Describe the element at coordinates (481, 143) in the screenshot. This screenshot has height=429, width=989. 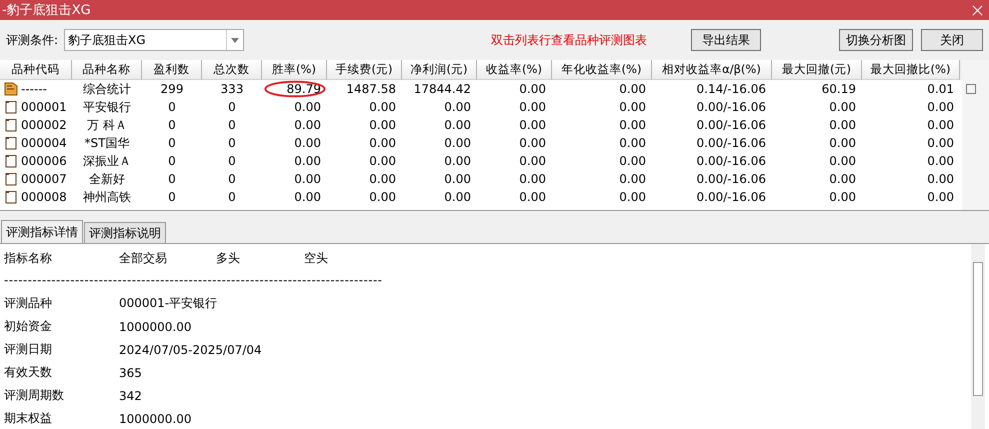
I see `table-row: 000004 *ST国华 0 0 0.00 0.00 0.00 0.00 0.00 0.00/-16.06 0.00 0.00` at that location.